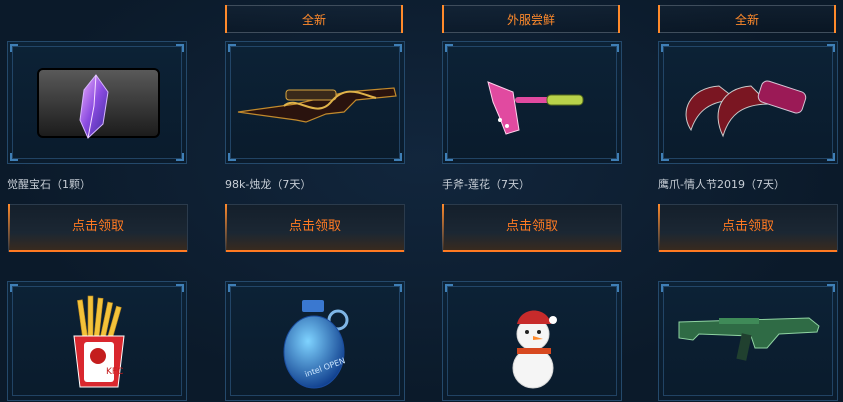 This screenshot has height=402, width=843. Describe the element at coordinates (268, 184) in the screenshot. I see `item-name: 98k-烛龙（7天）` at that location.